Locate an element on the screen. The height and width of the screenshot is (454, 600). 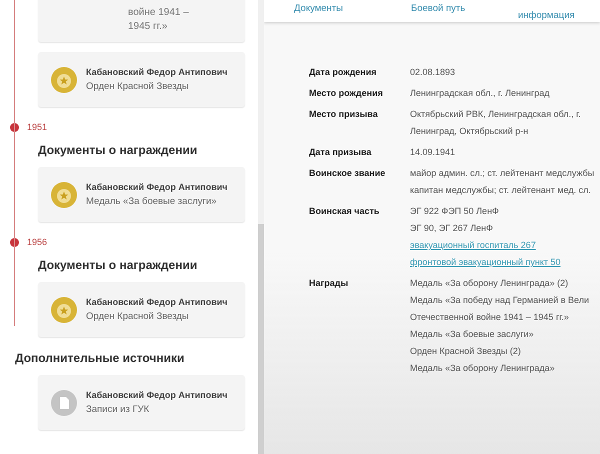
tab: информация is located at coordinates (546, 11).